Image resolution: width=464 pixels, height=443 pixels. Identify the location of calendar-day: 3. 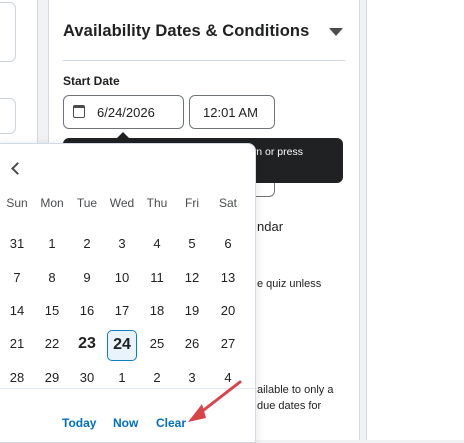
(122, 244).